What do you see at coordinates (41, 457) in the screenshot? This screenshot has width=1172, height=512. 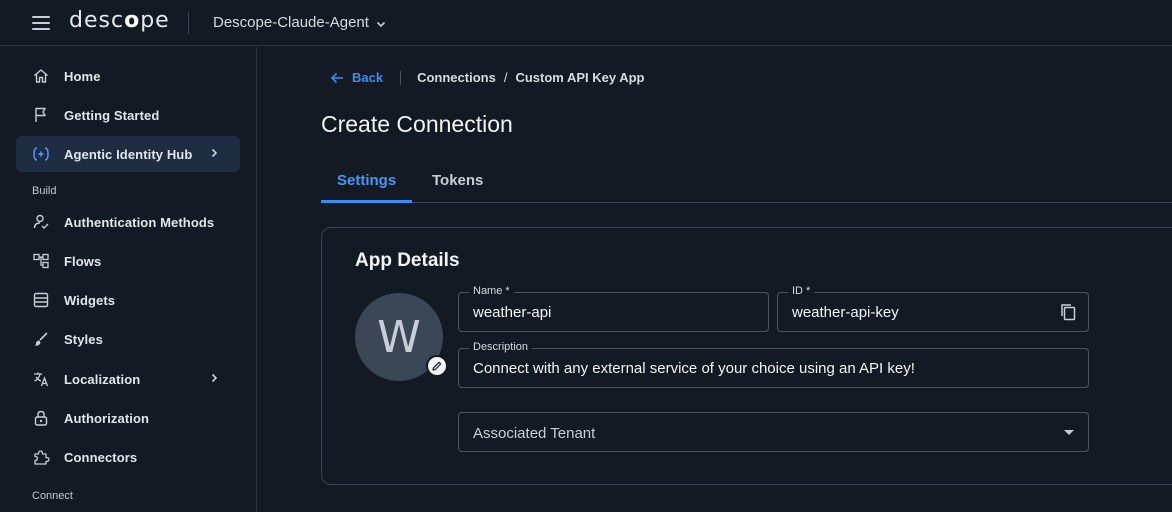 I see `puzzle-icon` at bounding box center [41, 457].